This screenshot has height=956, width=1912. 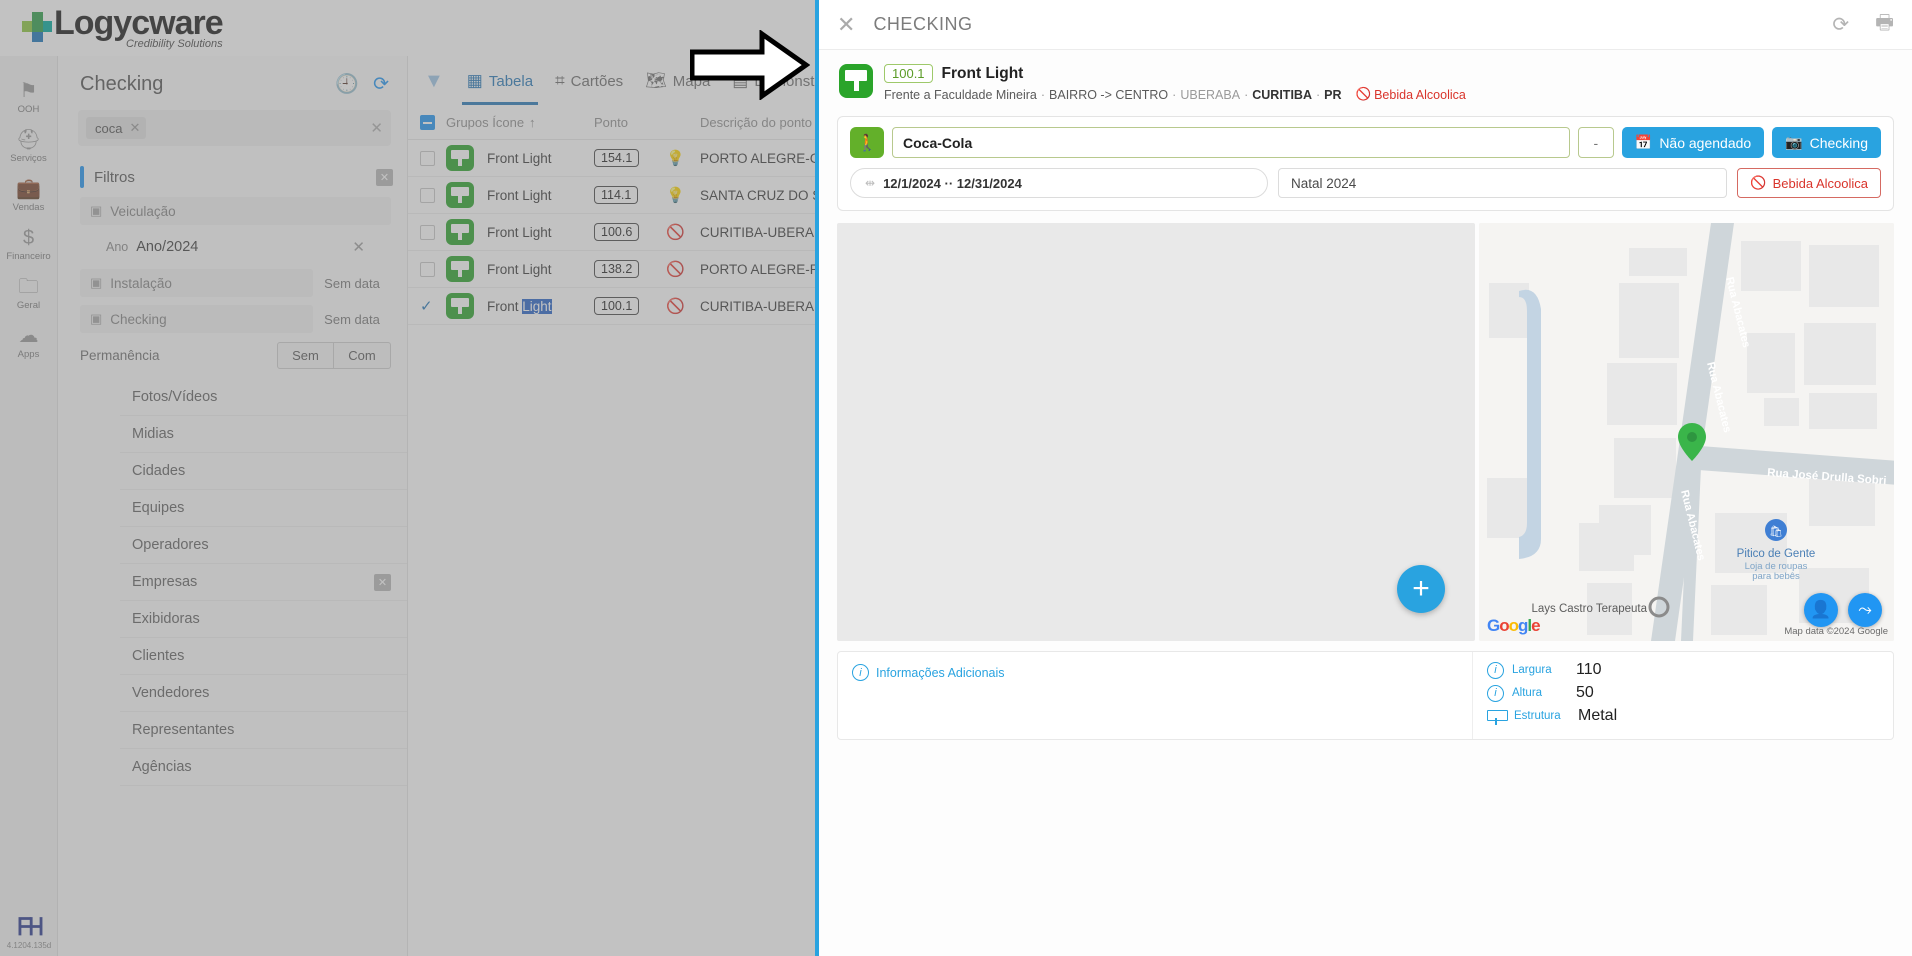 I want to click on nao-agendado-button: 📅 Não agendado, so click(x=1693, y=142).